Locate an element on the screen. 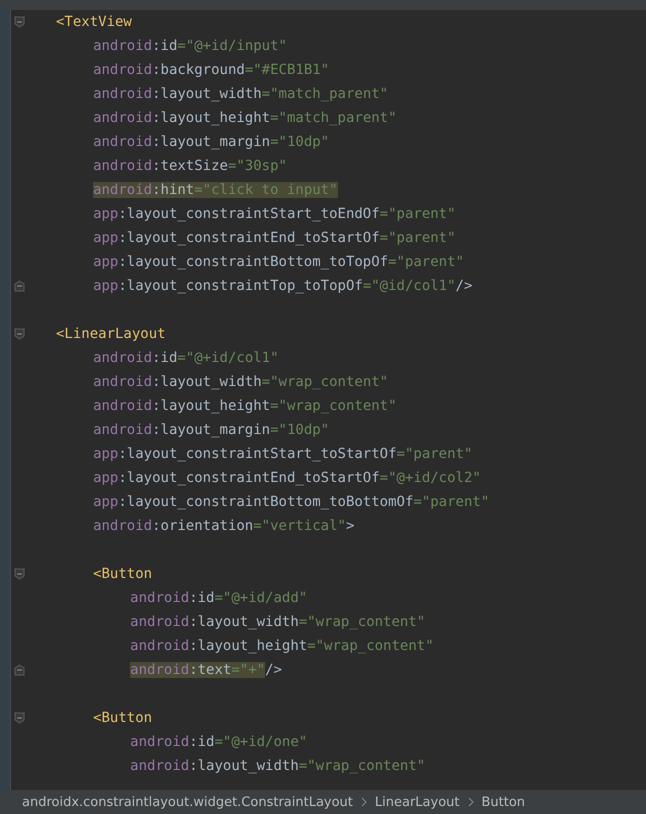 This screenshot has width=646, height=814. code-line: android:background="#ECB1B1" is located at coordinates (211, 70).